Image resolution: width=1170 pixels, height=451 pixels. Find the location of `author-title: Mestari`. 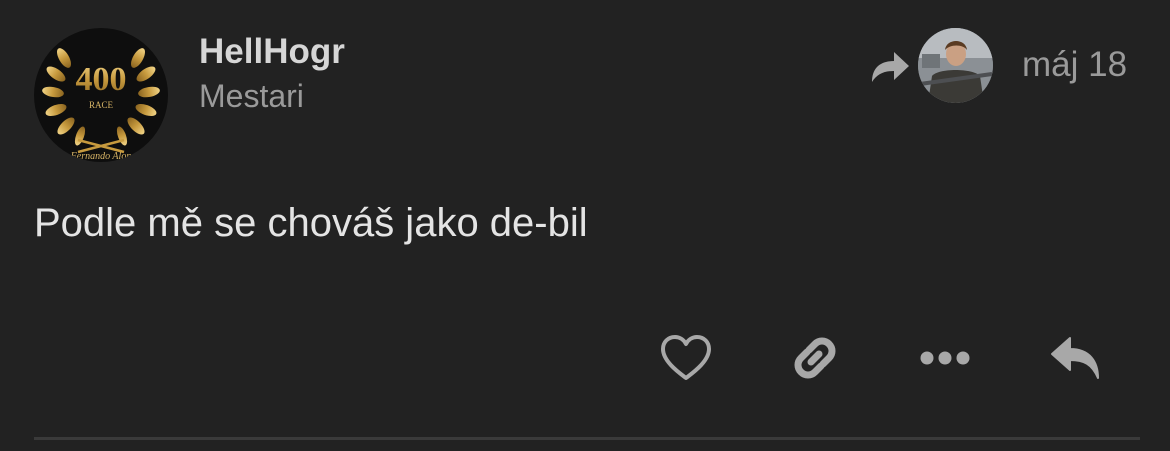

author-title: Mestari is located at coordinates (251, 96).